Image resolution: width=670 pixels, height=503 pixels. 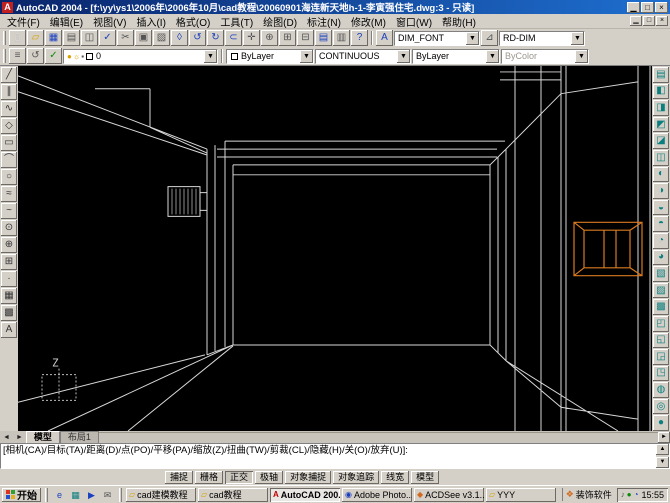 I want to click on make-block-icon: ⊞, so click(x=9, y=262).